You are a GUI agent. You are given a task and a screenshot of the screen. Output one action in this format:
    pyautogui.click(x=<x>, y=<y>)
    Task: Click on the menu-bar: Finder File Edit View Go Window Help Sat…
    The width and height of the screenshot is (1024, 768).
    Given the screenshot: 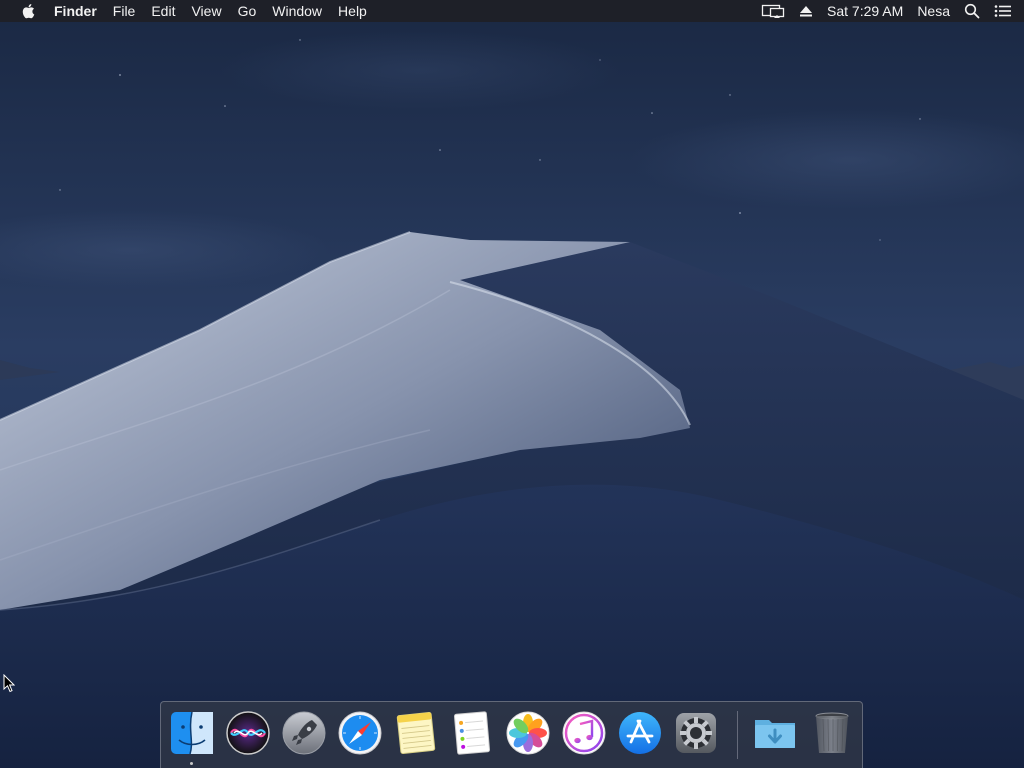 What is the action you would take?
    pyautogui.click(x=512, y=11)
    